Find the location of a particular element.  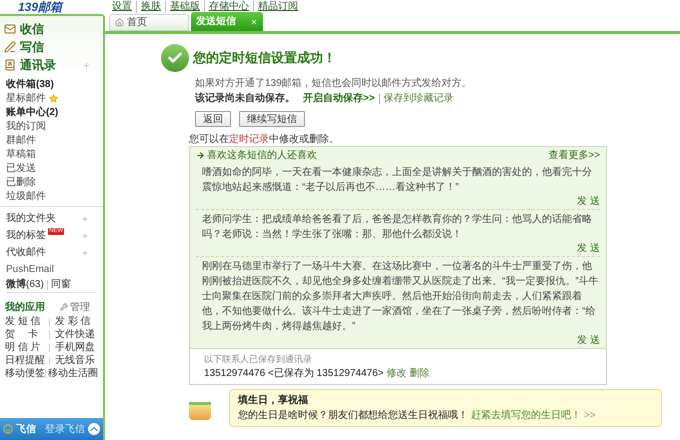

apps-title: 我的应用 is located at coordinates (25, 307).